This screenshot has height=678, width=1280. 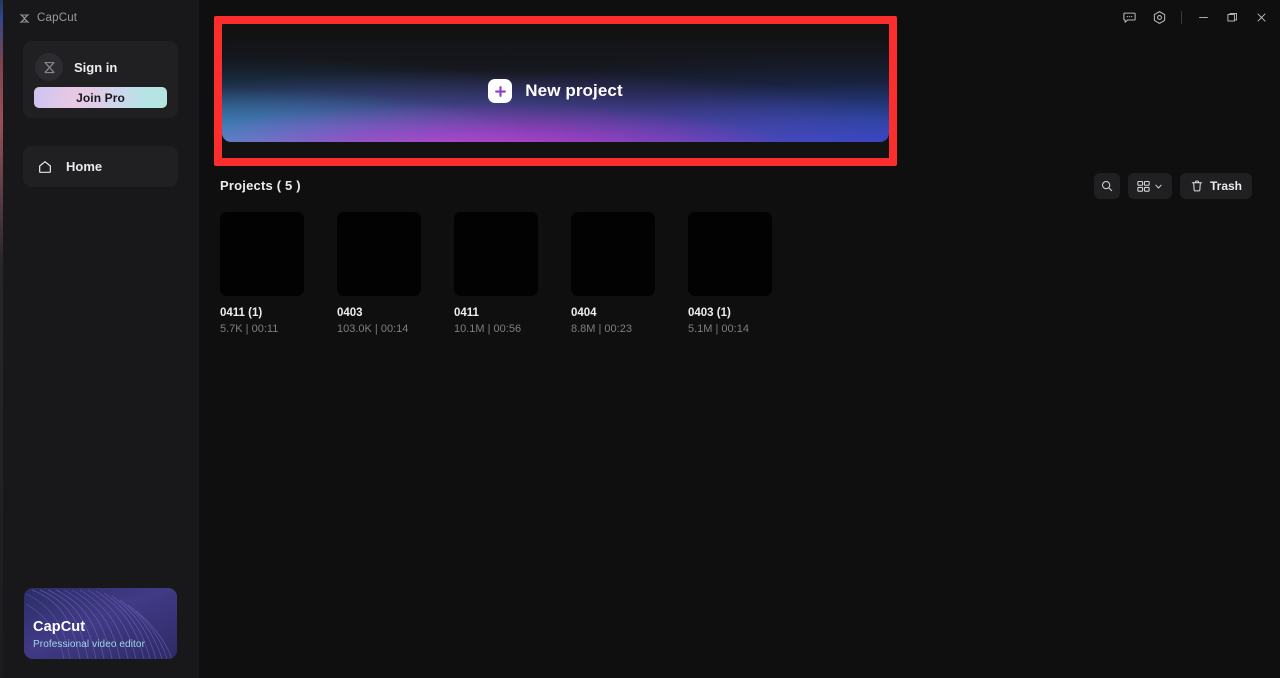 I want to click on project-meta: 5.7K | 00:11, so click(x=249, y=329).